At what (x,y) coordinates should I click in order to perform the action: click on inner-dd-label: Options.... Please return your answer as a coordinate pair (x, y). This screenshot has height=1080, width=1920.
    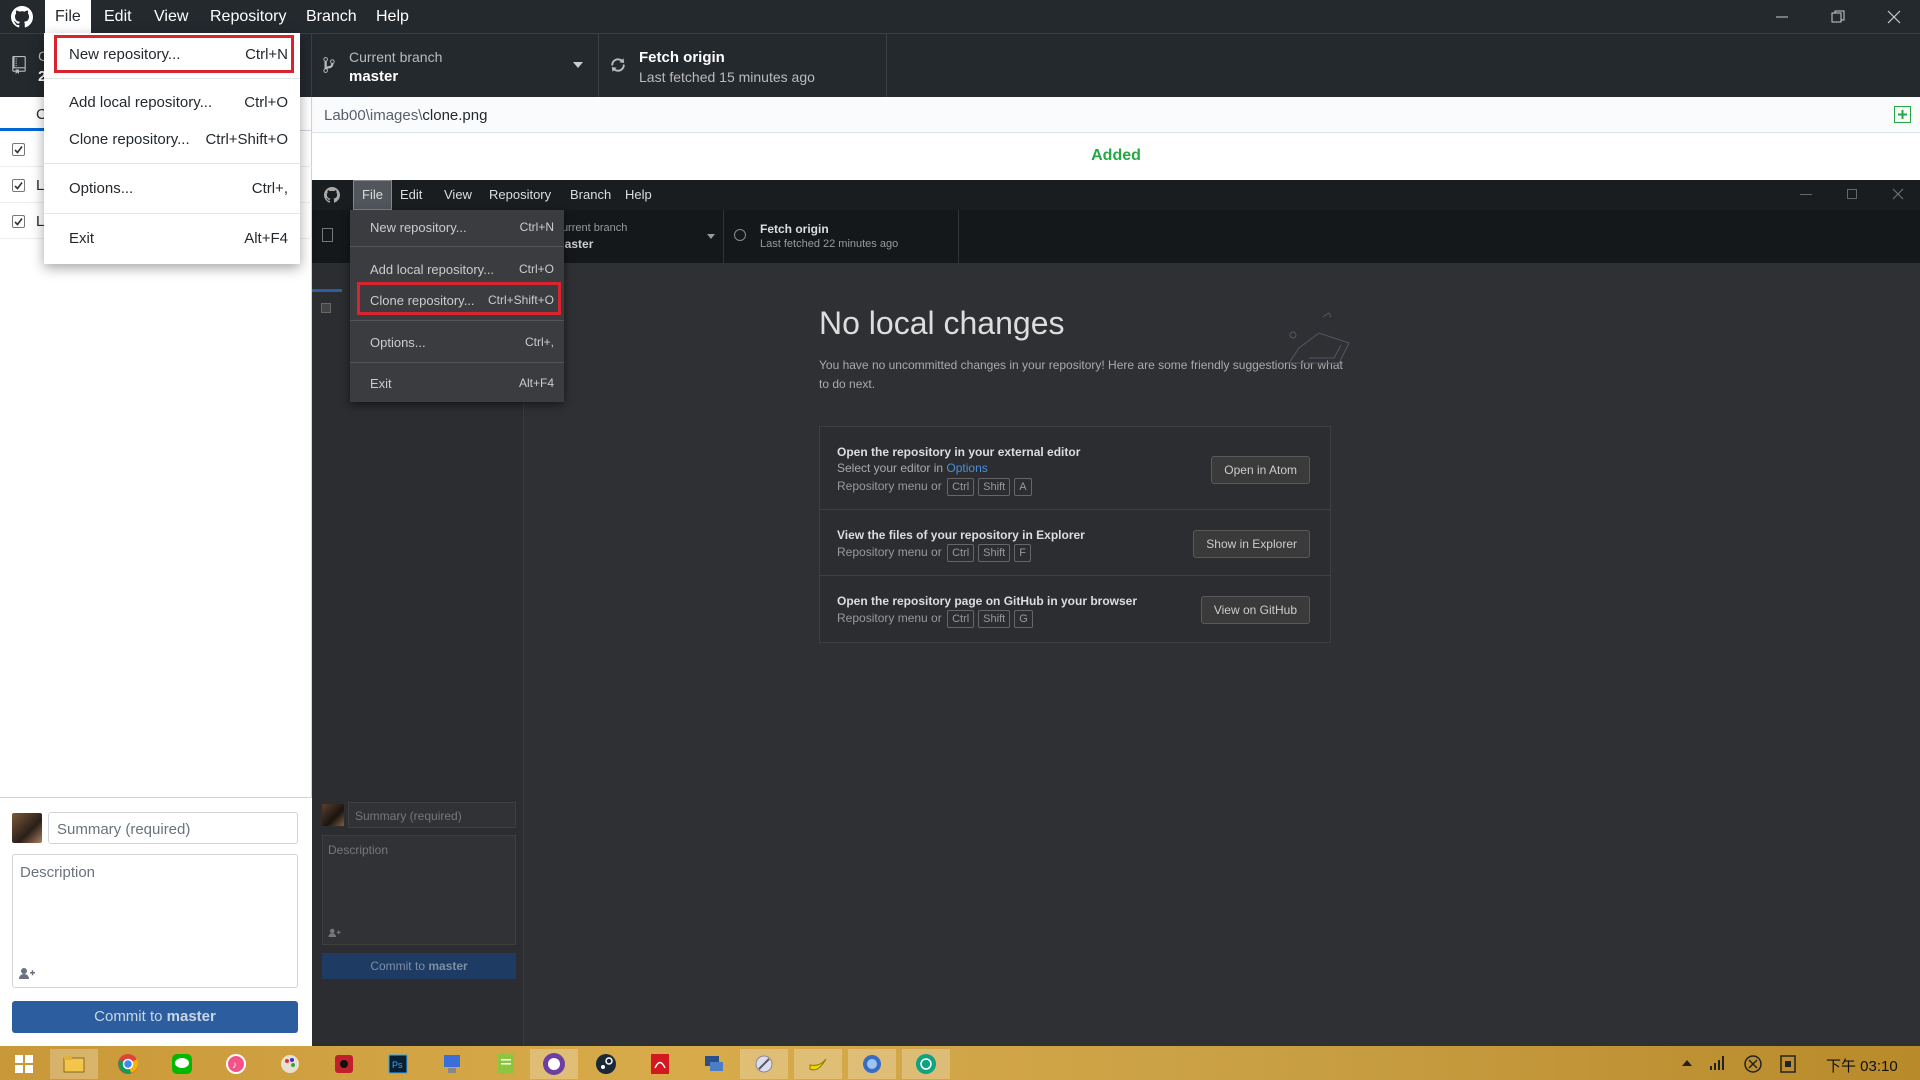
    Looking at the image, I should click on (398, 342).